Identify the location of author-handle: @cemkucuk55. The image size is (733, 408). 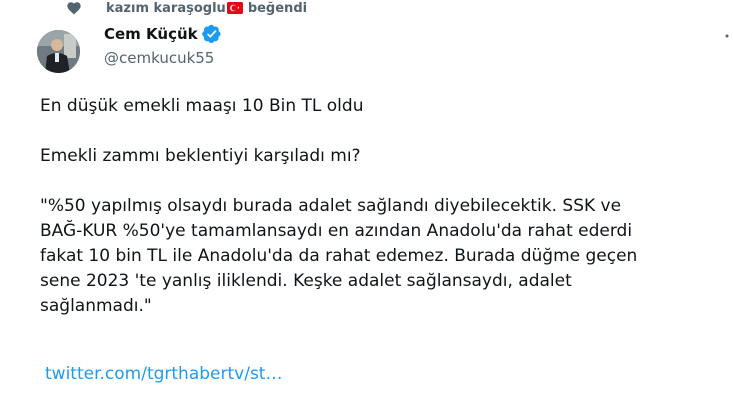
(163, 58).